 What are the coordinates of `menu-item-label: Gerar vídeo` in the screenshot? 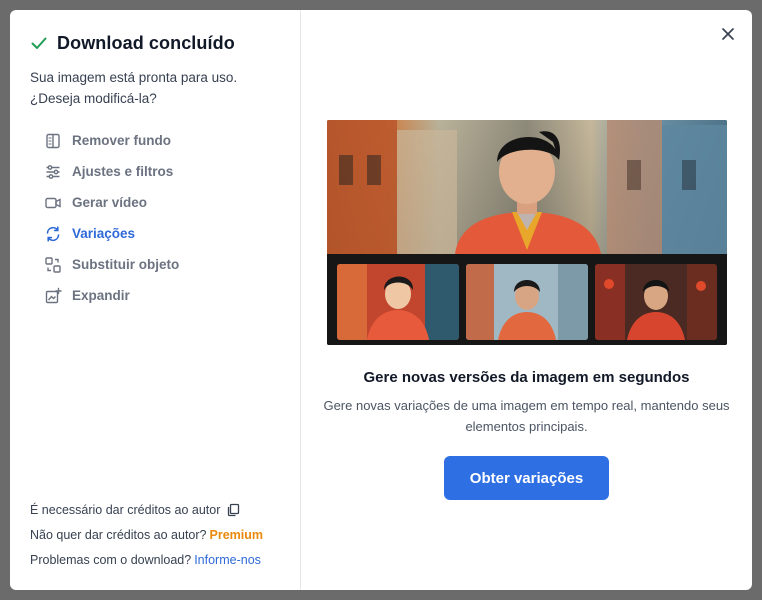 It's located at (110, 202).